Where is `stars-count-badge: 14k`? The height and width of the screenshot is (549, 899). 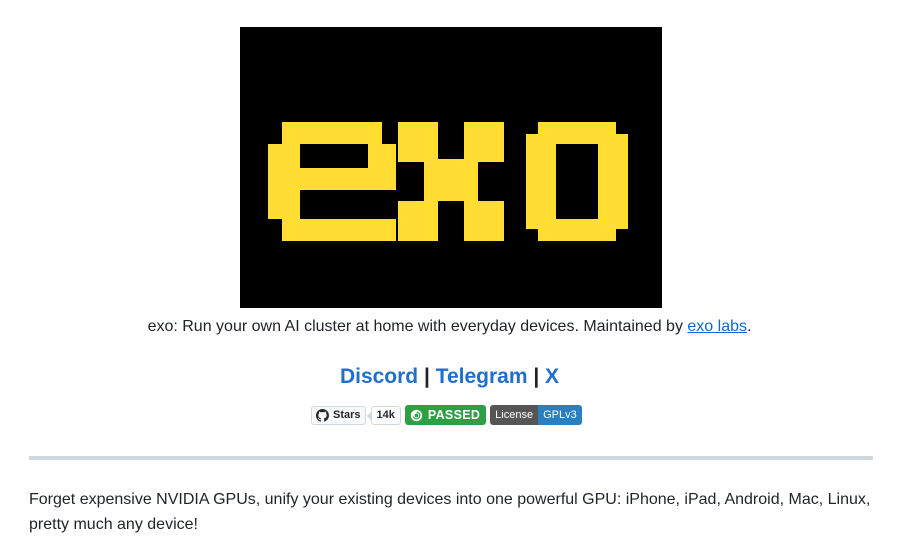
stars-count-badge: 14k is located at coordinates (383, 415).